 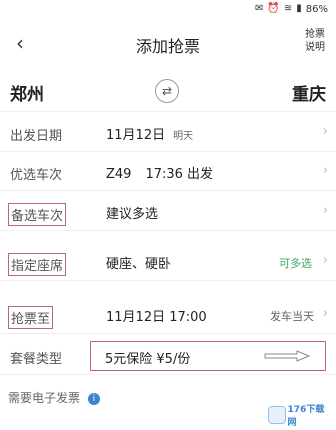 What do you see at coordinates (36, 359) in the screenshot?
I see `package-label: 套餐类型` at bounding box center [36, 359].